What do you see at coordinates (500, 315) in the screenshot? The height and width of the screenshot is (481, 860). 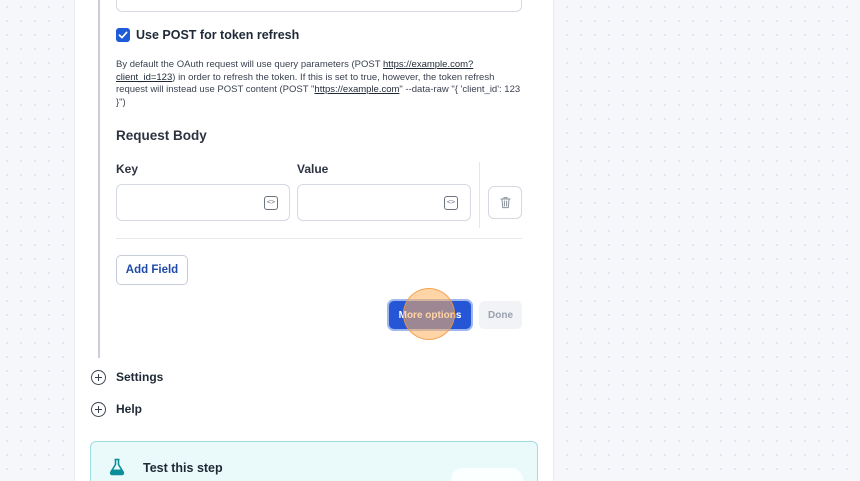 I see `done-button: Done` at bounding box center [500, 315].